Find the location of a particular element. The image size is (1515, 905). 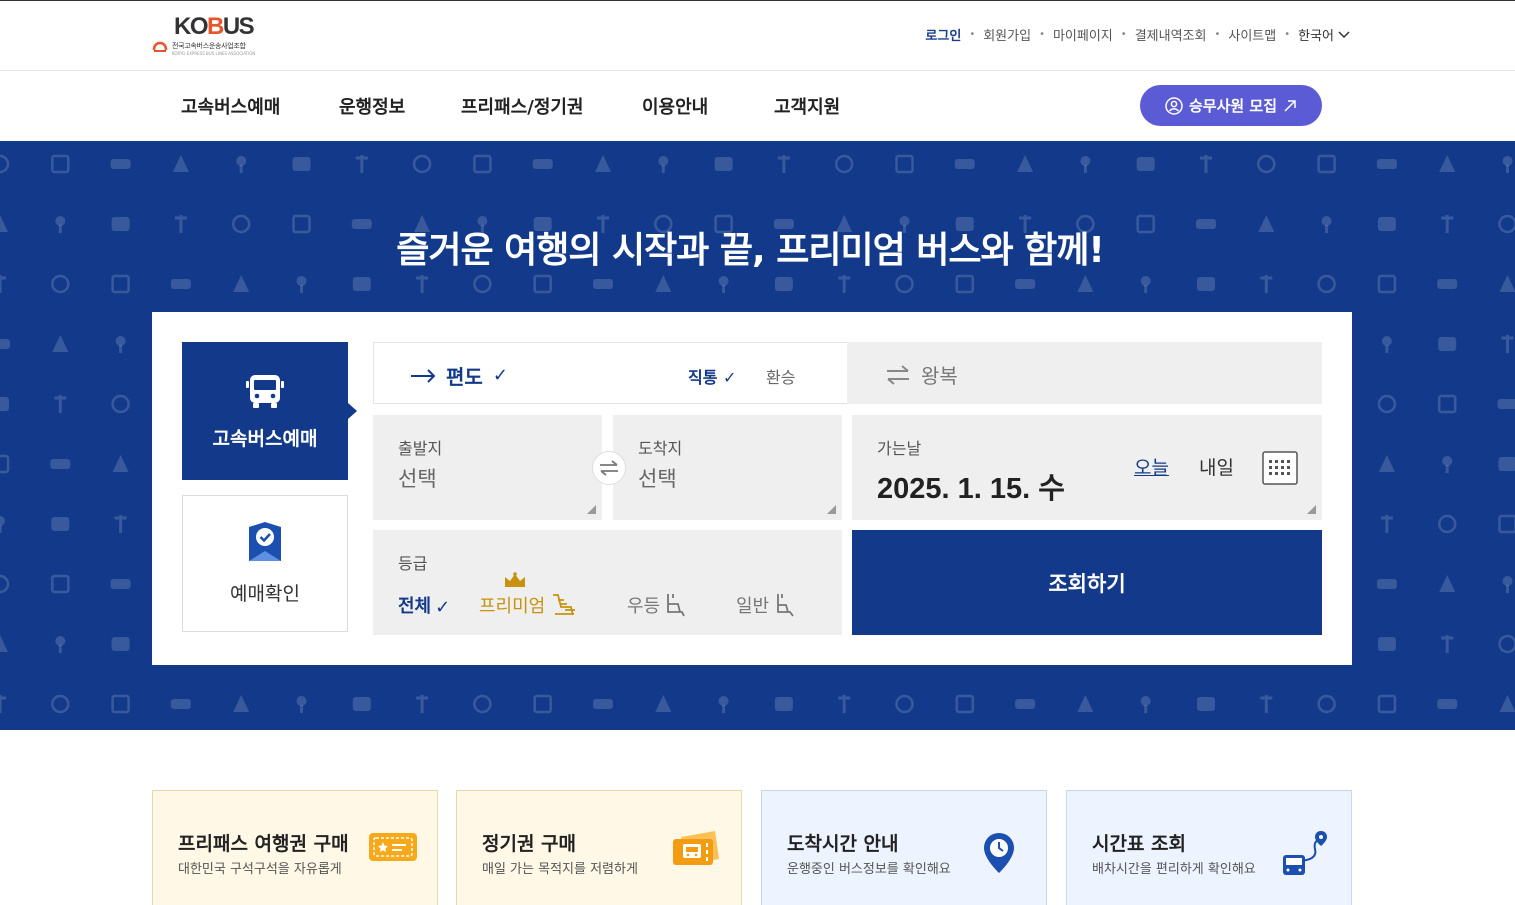

quick-card-timetable: 시간표 조회 배차시간을 편리하게 확인해요 is located at coordinates (1209, 847).